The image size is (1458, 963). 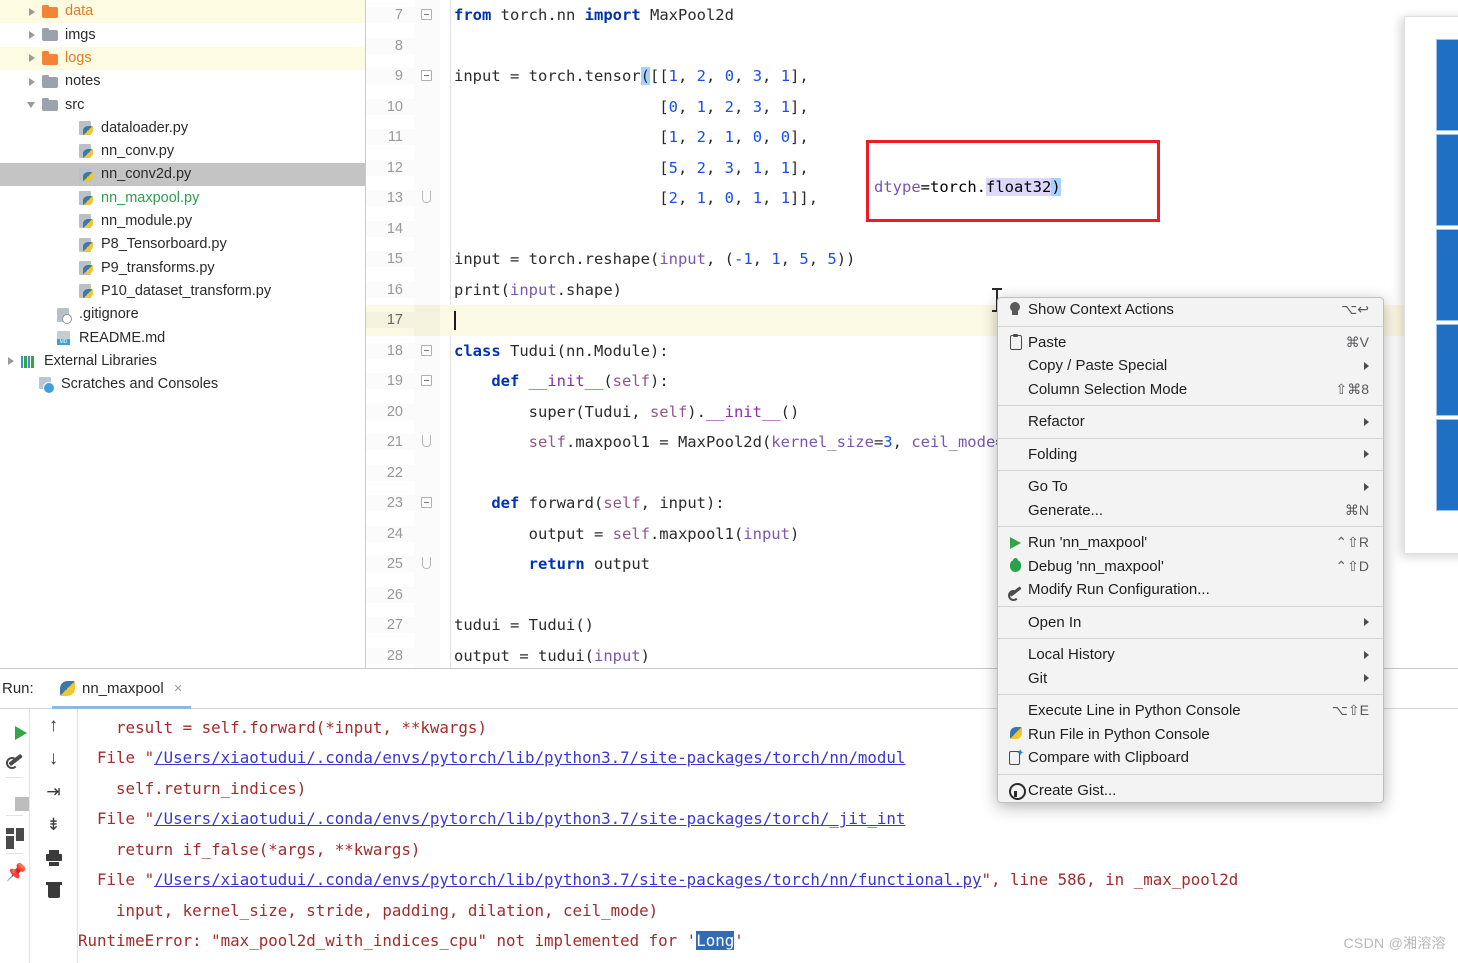 I want to click on menu-item-refactor: Refactor, so click(x=1190, y=422).